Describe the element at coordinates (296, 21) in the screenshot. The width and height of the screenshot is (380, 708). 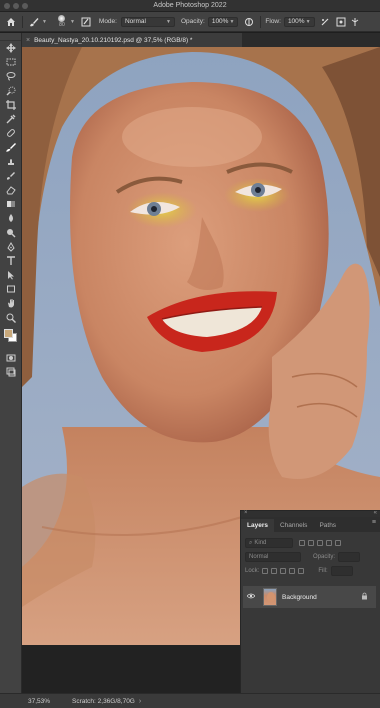
I see `flow-value: 100%` at that location.